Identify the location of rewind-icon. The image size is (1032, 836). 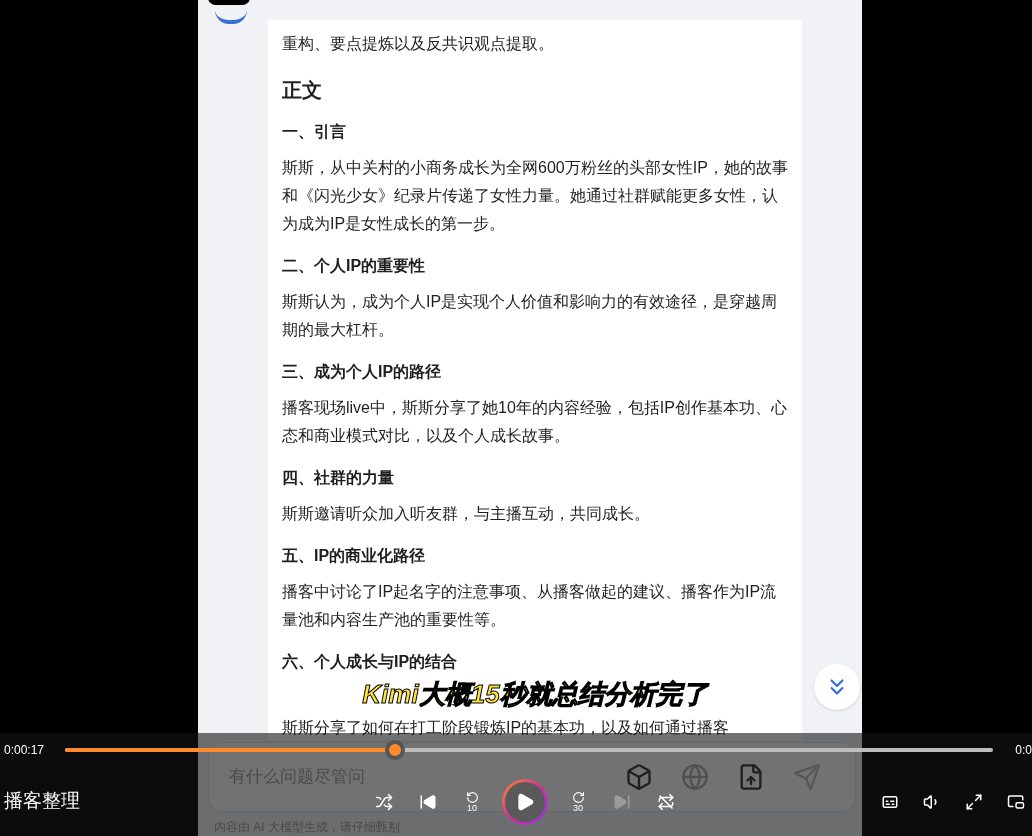
(472, 797).